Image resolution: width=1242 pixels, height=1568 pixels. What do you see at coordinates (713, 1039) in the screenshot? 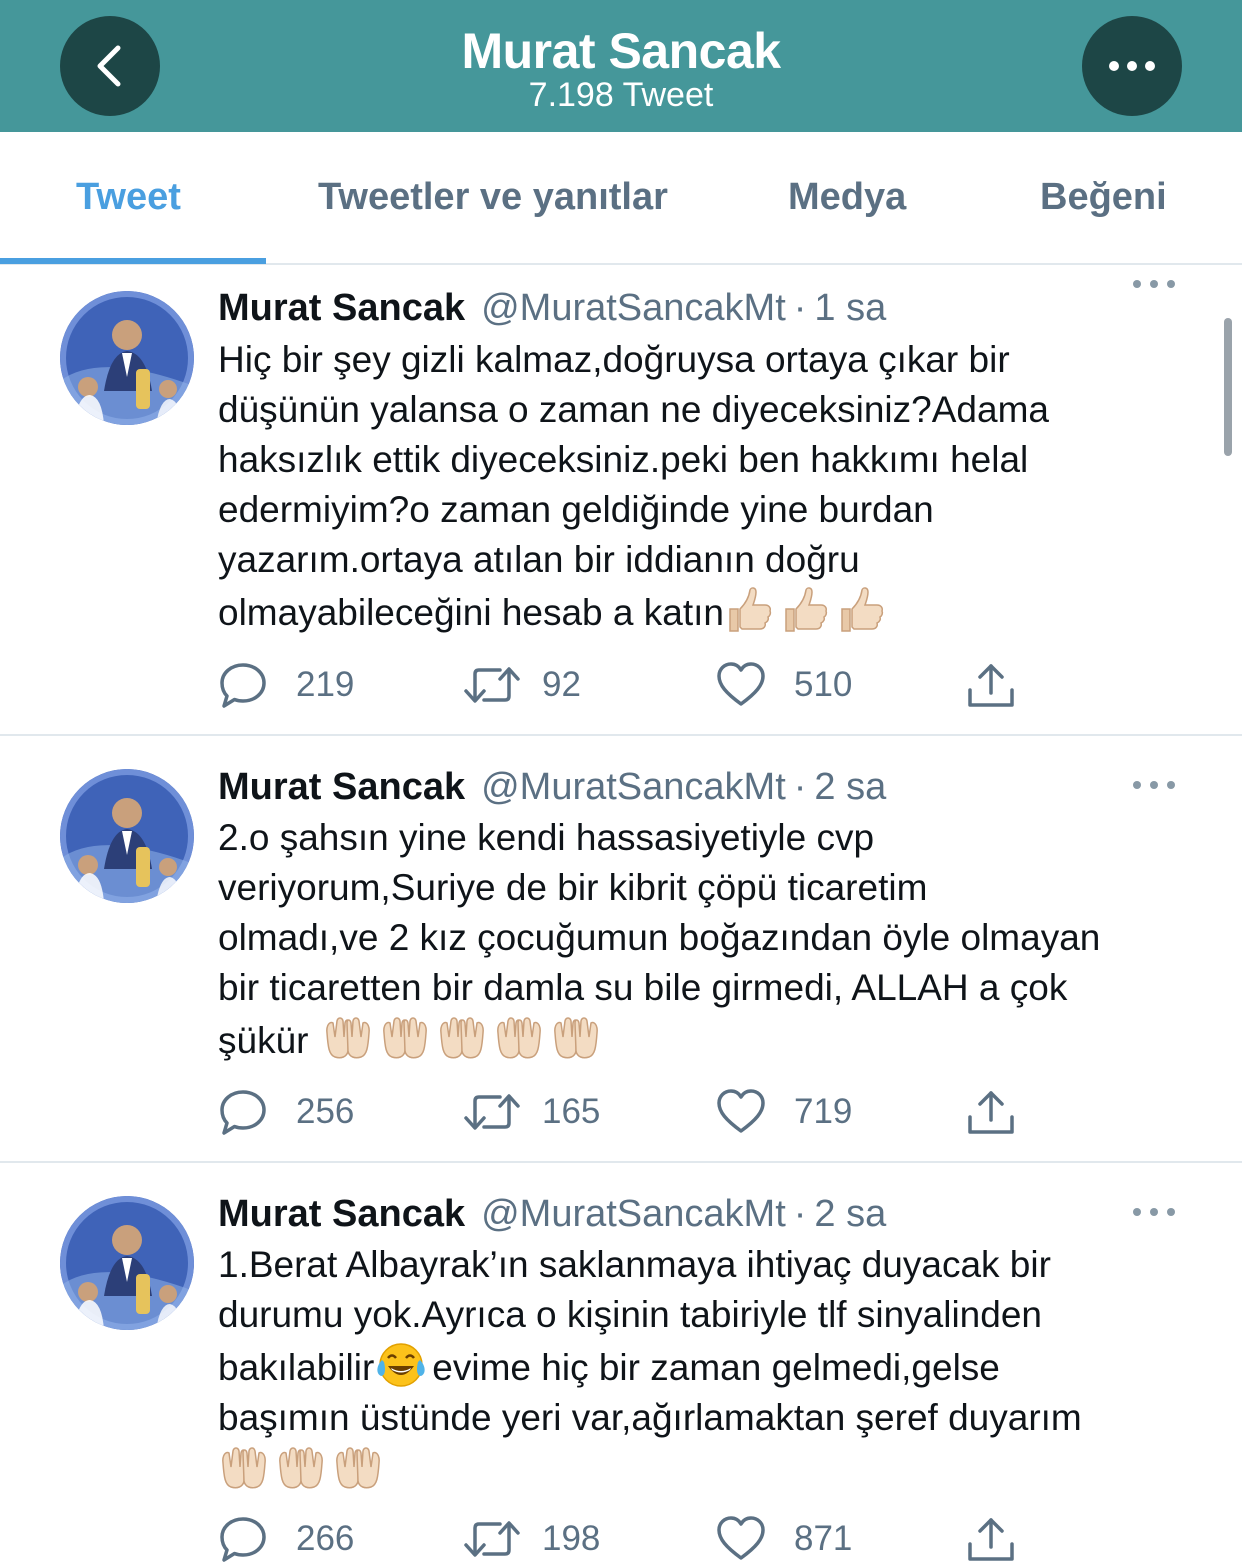
I see `tweet-text-line: şükür` at bounding box center [713, 1039].